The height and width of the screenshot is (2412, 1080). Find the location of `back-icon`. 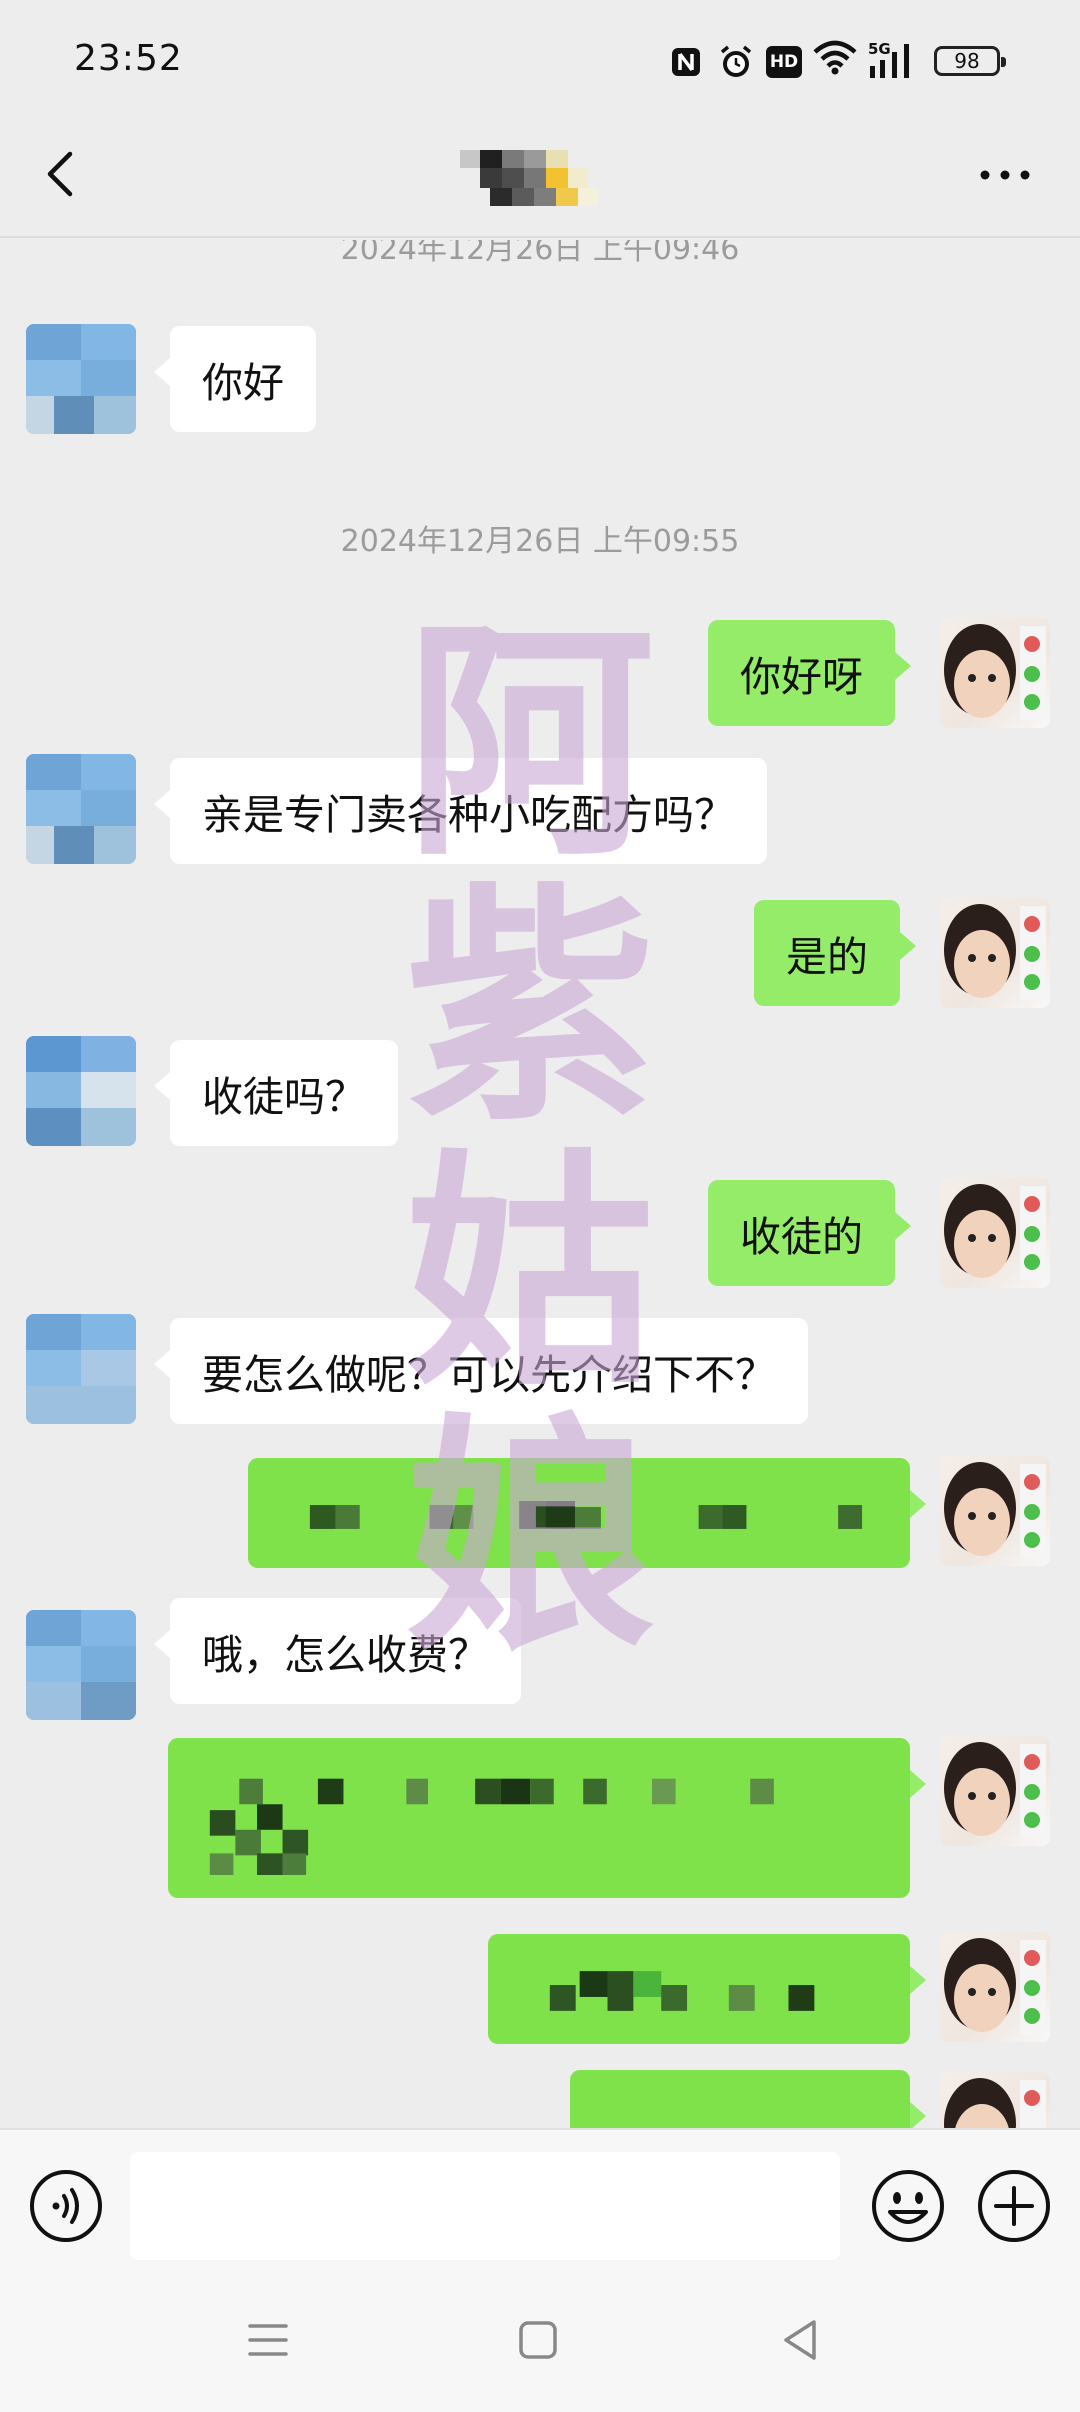

back-icon is located at coordinates (800, 2340).